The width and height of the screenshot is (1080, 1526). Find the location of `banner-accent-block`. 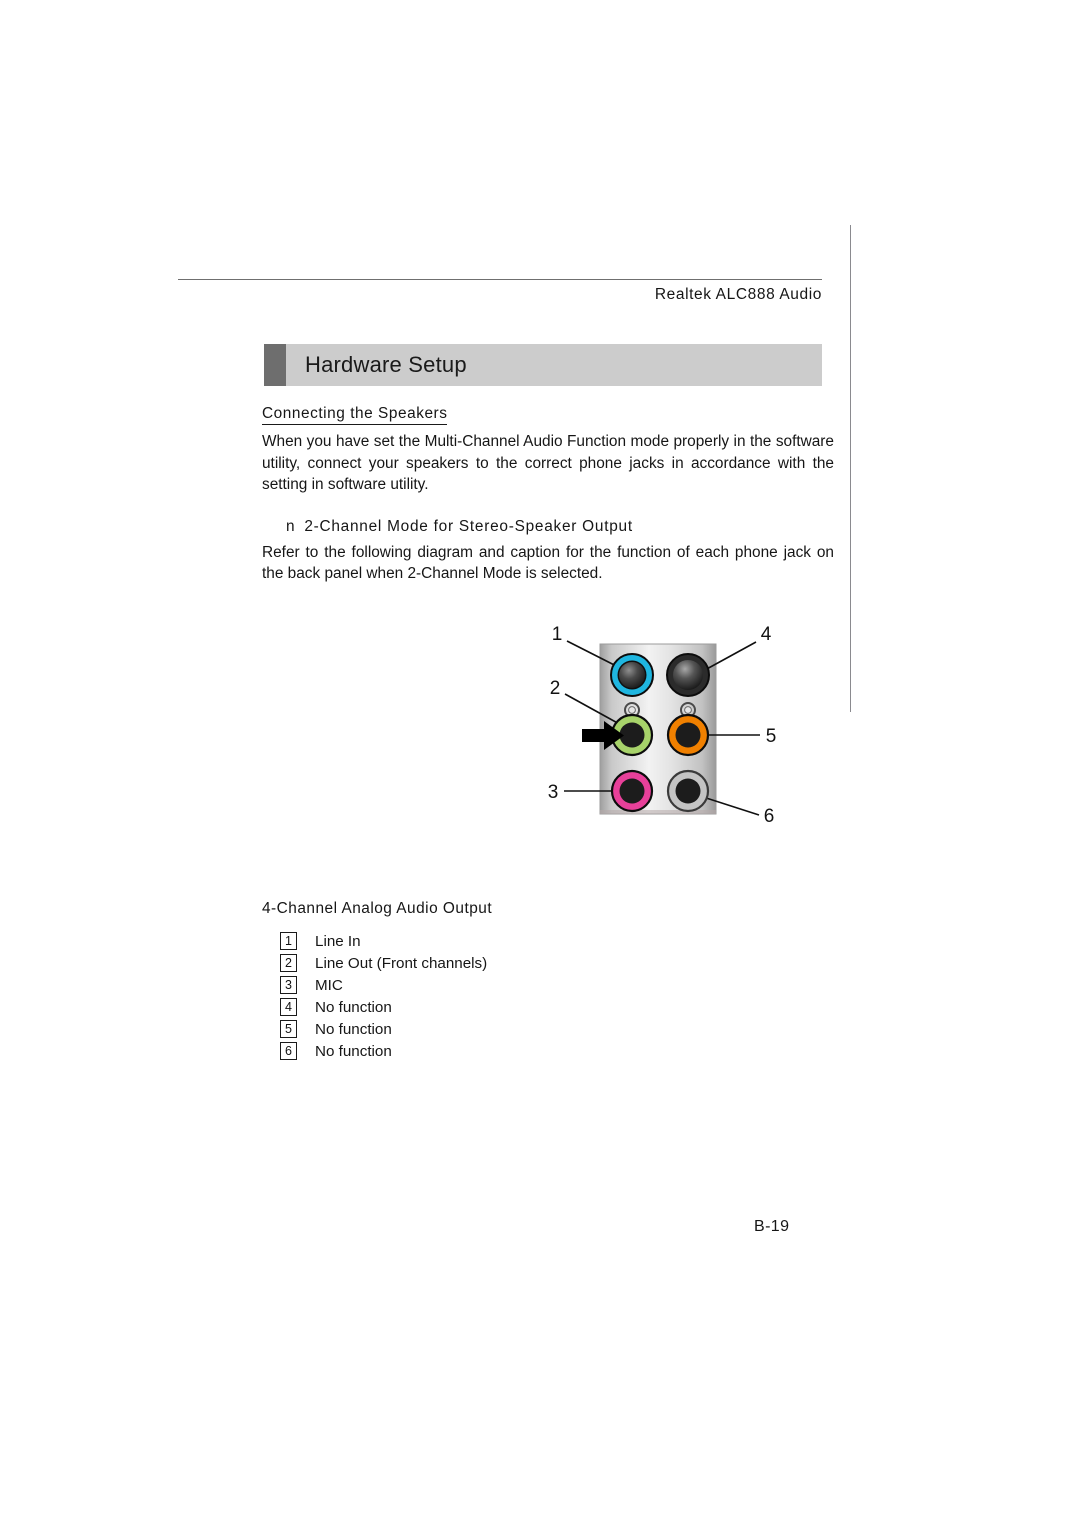

banner-accent-block is located at coordinates (275, 365).